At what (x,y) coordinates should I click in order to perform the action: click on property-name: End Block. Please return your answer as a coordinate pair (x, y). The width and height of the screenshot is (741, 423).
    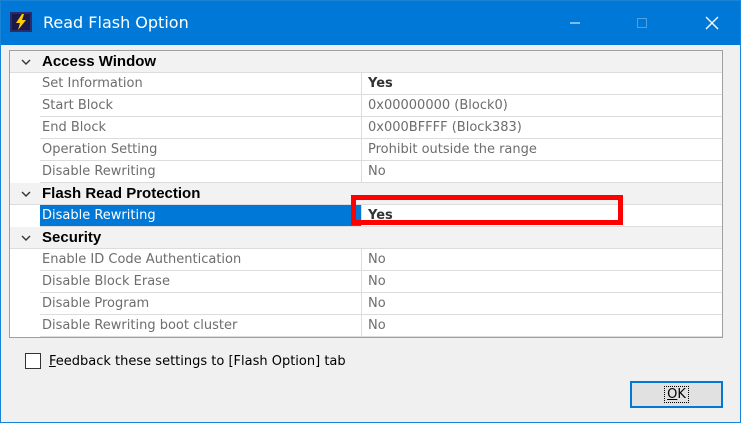
    Looking at the image, I should click on (201, 128).